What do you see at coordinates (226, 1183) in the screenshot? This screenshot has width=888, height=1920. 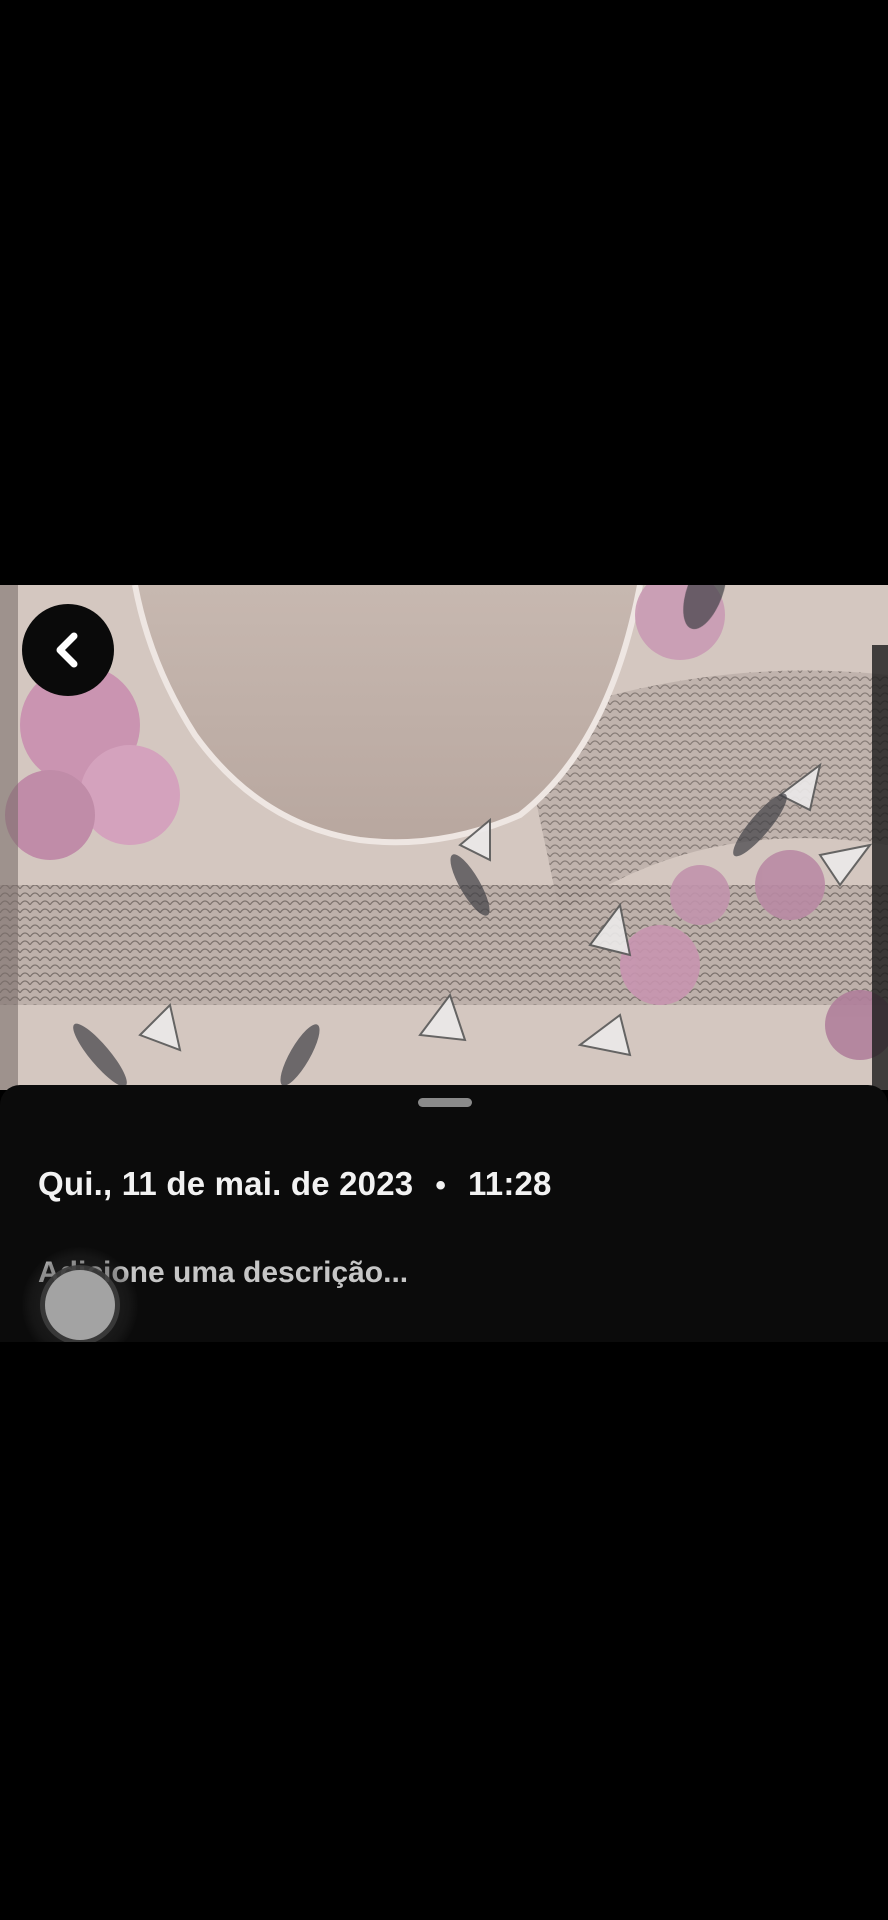 I see `photo-date: Qui., 11 de mai. de 2023` at bounding box center [226, 1183].